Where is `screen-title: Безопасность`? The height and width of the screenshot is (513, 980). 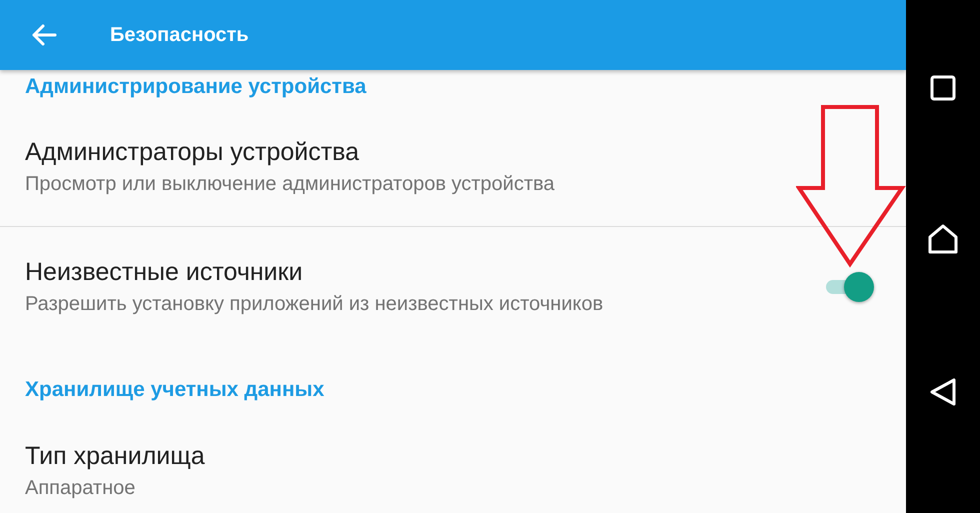 screen-title: Безопасность is located at coordinates (179, 35).